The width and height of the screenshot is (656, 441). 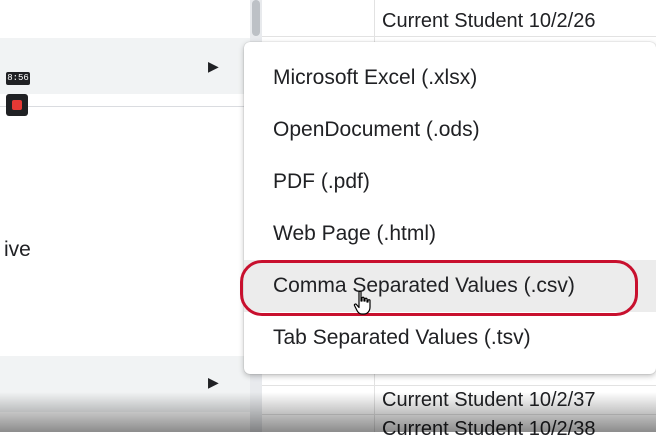 What do you see at coordinates (17, 105) in the screenshot?
I see `record-stop-icon` at bounding box center [17, 105].